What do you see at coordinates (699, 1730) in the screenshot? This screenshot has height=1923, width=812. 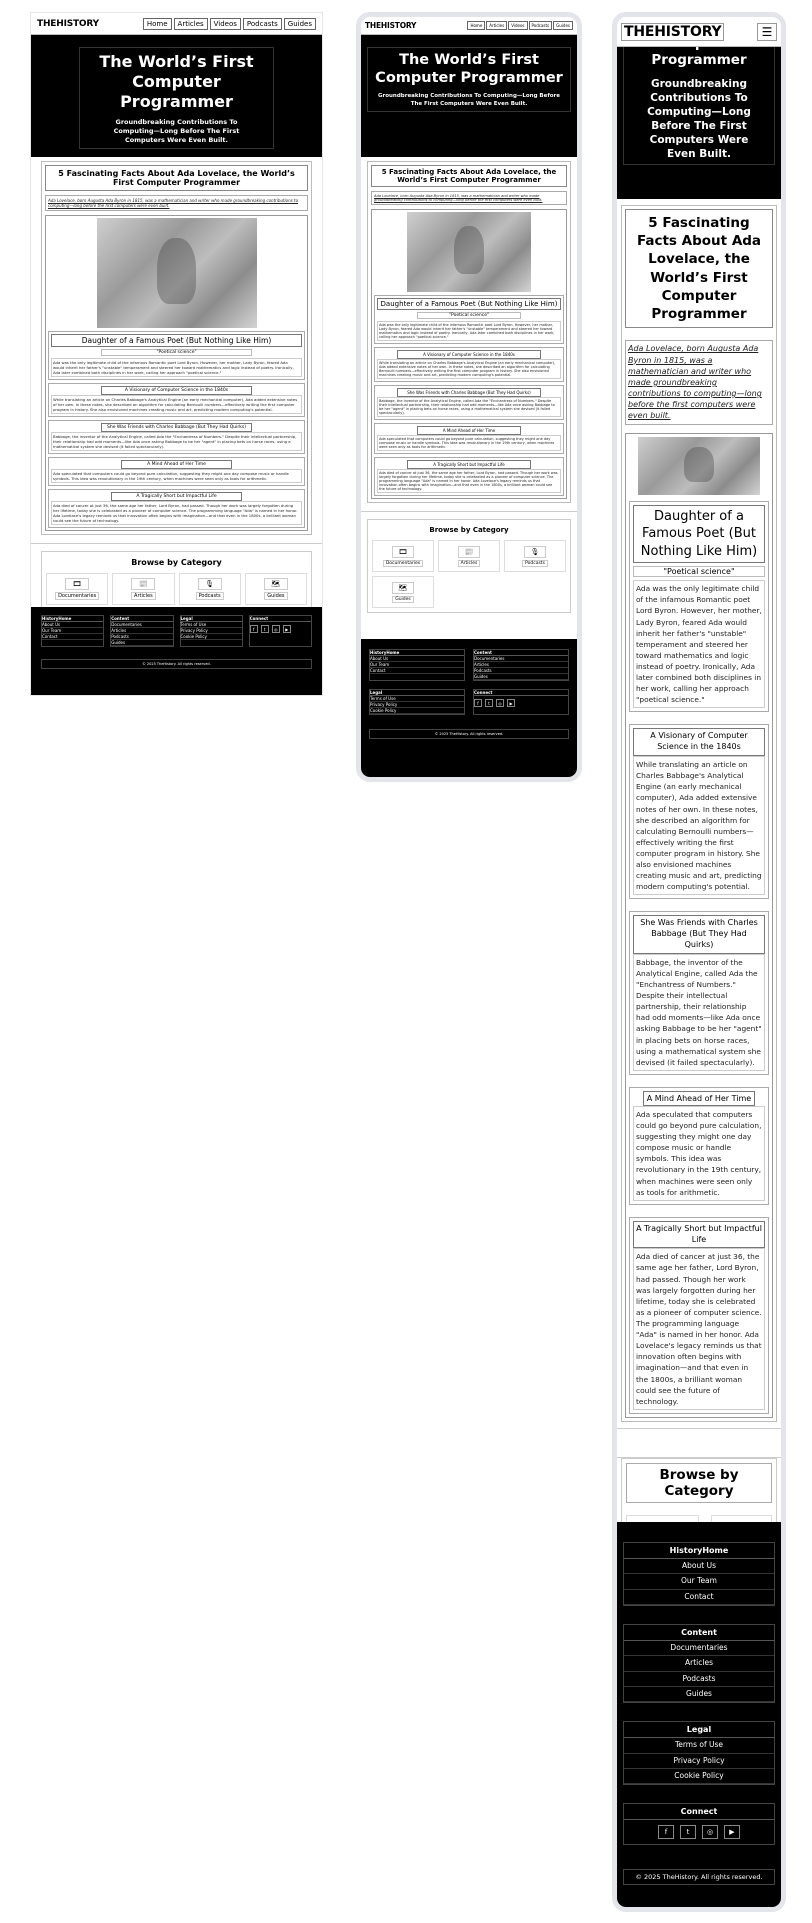 I see `footer-column-title: Legal` at bounding box center [699, 1730].